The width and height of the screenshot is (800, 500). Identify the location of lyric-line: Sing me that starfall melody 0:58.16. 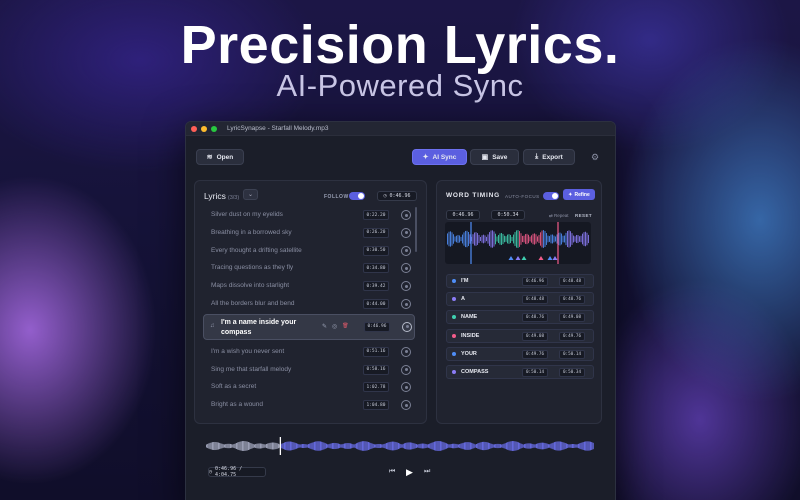
(309, 370).